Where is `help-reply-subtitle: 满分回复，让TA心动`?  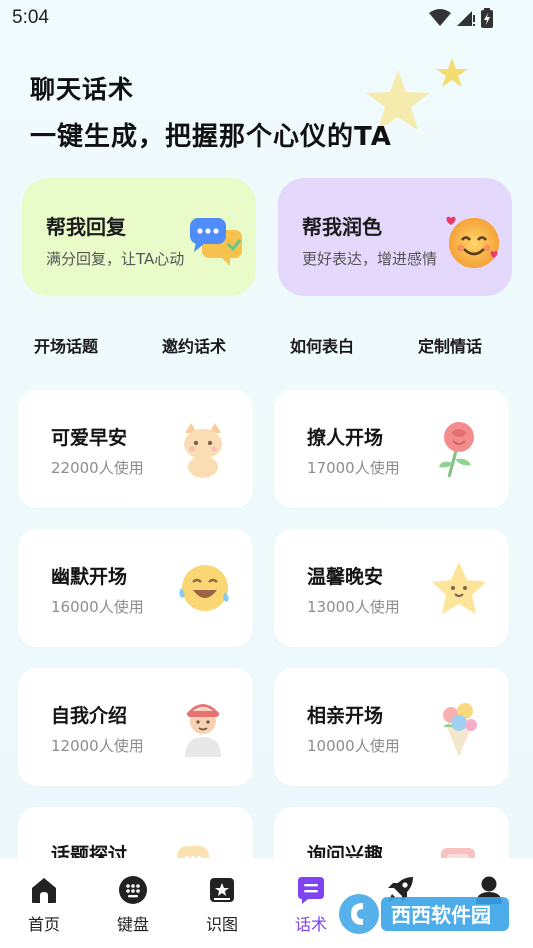 help-reply-subtitle: 满分回复，让TA心动 is located at coordinates (115, 259).